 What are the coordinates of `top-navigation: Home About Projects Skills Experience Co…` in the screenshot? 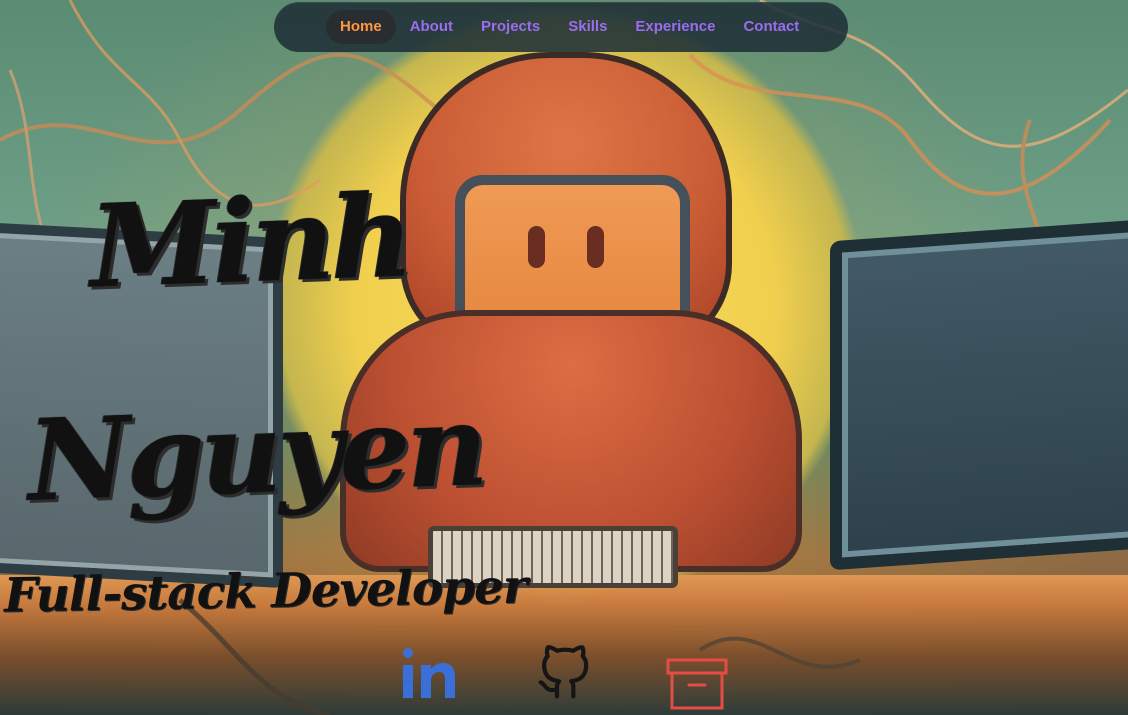 It's located at (561, 27).